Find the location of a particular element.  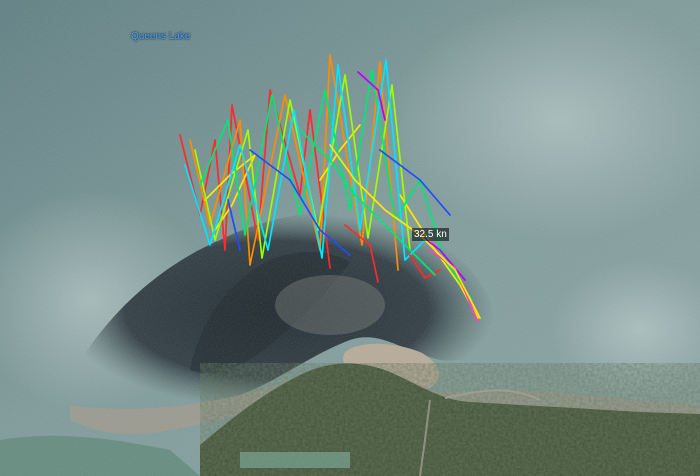

place-label-queens-lake: Queens Lake is located at coordinates (161, 36).